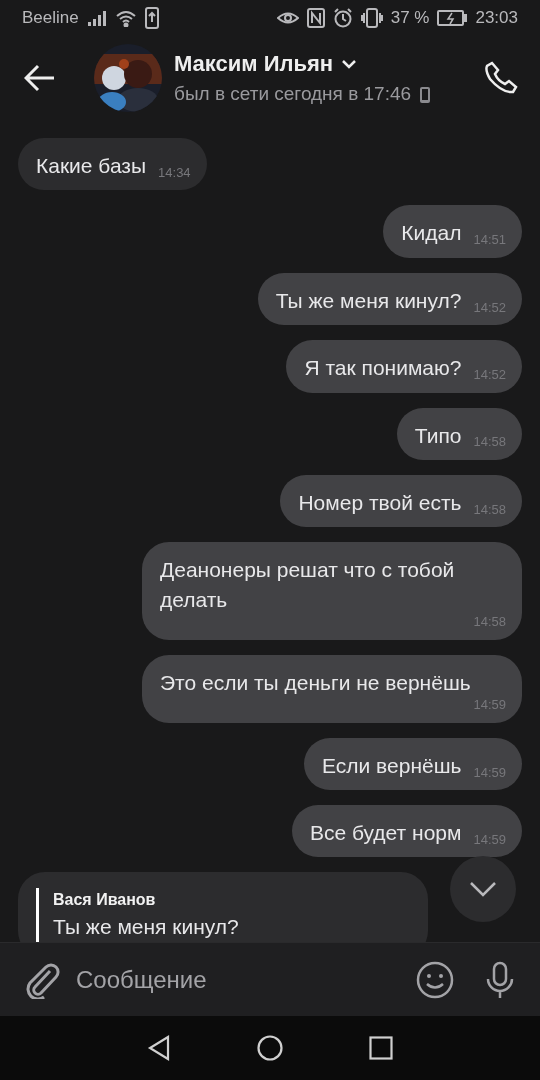  I want to click on phone-upload-icon, so click(151, 18).